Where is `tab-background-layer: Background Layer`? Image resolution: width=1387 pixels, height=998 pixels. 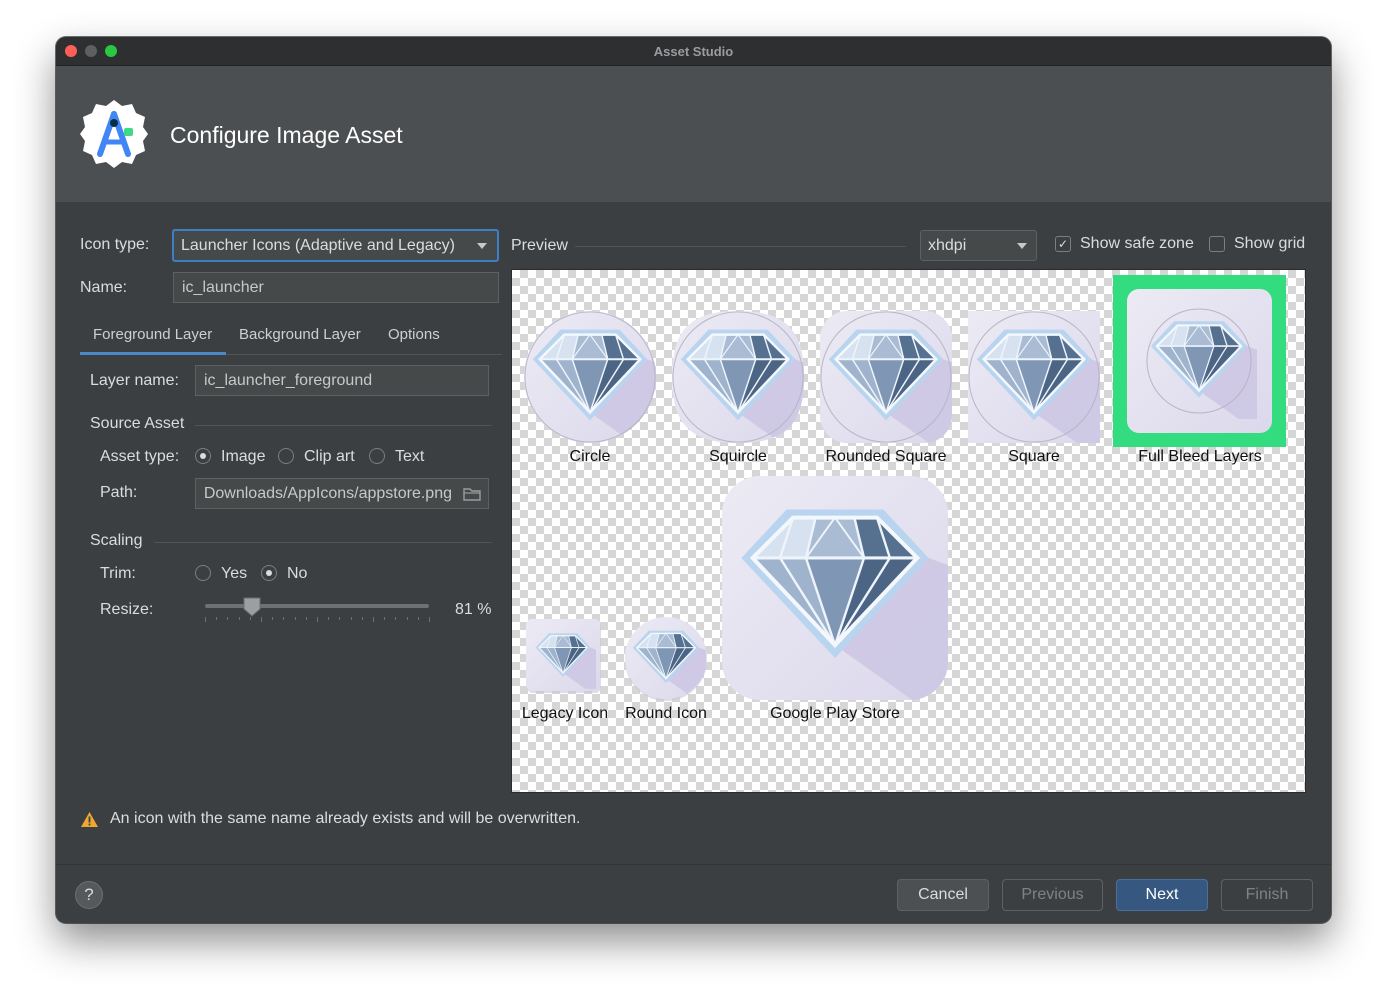 tab-background-layer: Background Layer is located at coordinates (300, 334).